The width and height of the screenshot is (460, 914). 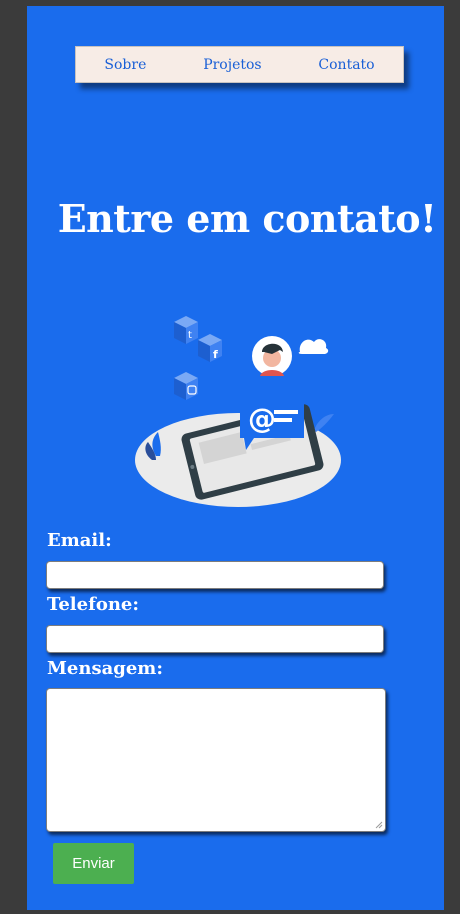 I want to click on svg-text: f, so click(x=215, y=354).